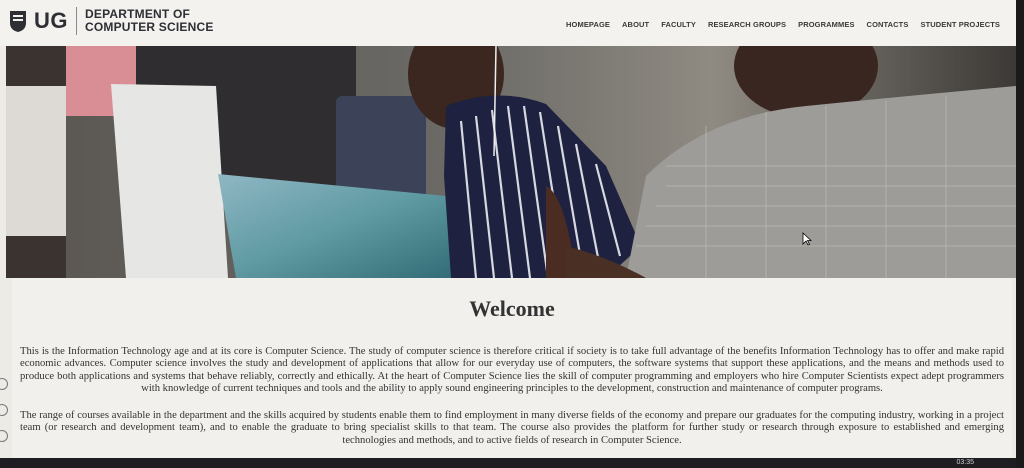 The width and height of the screenshot is (1024, 468). Describe the element at coordinates (512, 308) in the screenshot. I see `page-title: Welcome` at that location.